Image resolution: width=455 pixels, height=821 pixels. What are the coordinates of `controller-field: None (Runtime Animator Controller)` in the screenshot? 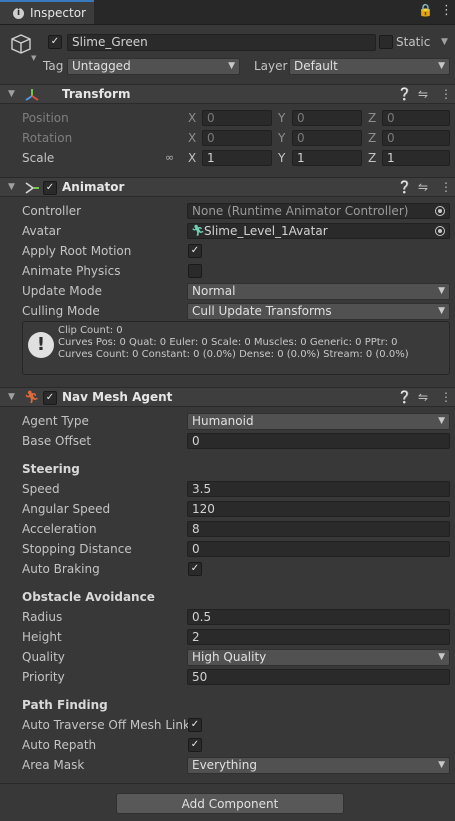 It's located at (318, 211).